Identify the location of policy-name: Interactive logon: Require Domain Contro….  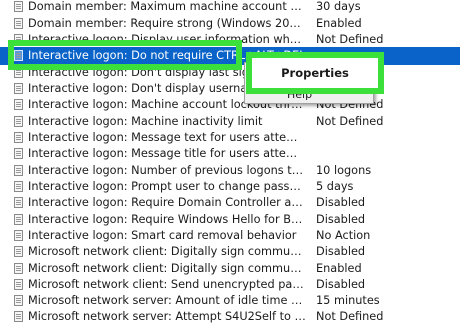
(167, 202).